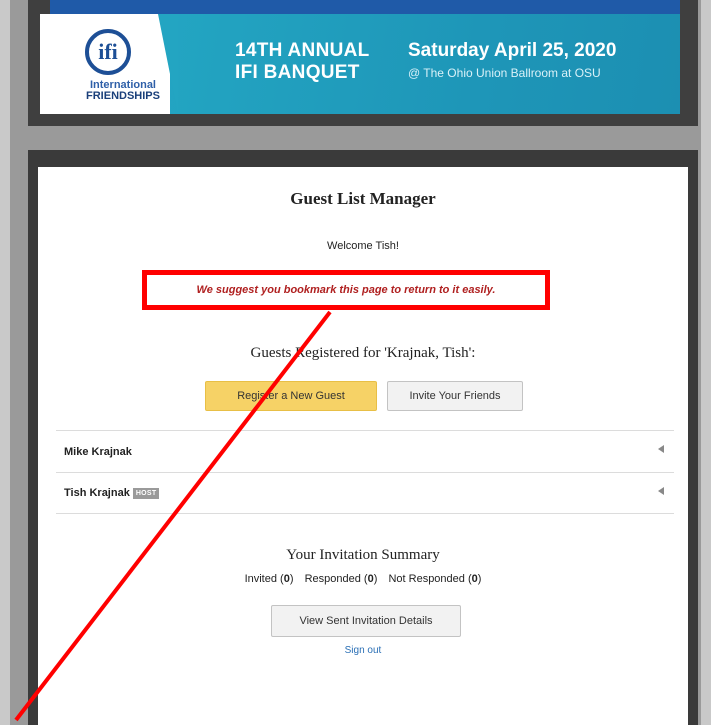 The width and height of the screenshot is (711, 725). What do you see at coordinates (363, 198) in the screenshot?
I see `page-title: Guest List Manager` at bounding box center [363, 198].